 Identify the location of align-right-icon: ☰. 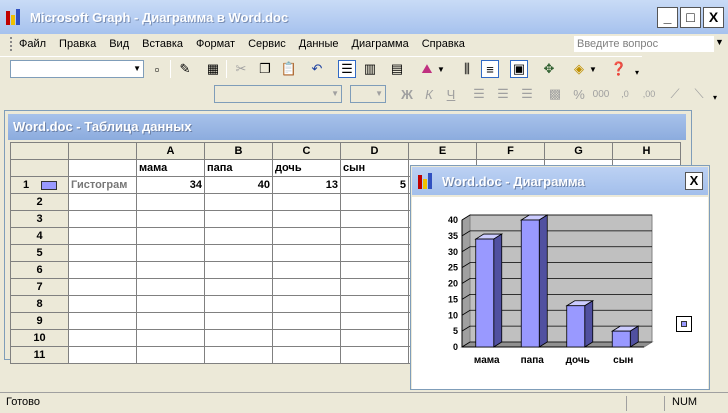
(527, 94).